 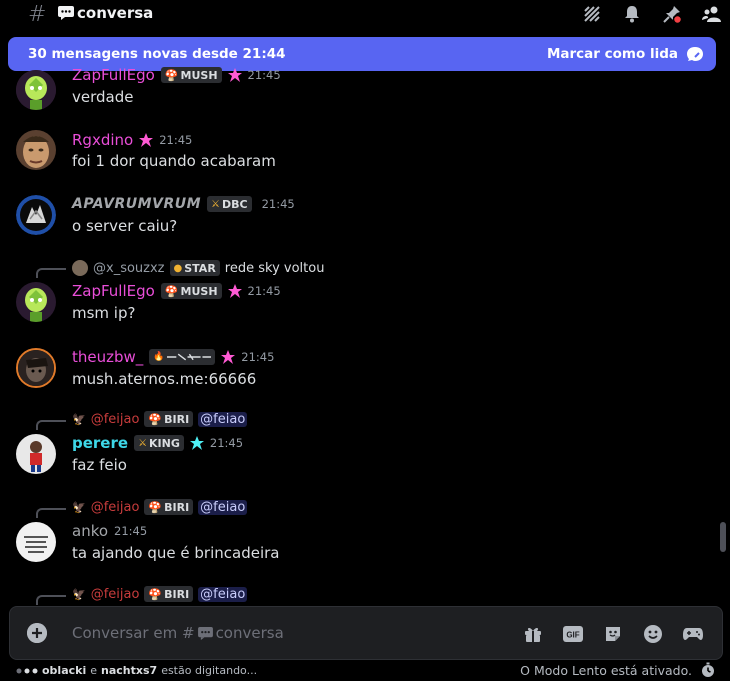 I want to click on members-icon, so click(x=712, y=14).